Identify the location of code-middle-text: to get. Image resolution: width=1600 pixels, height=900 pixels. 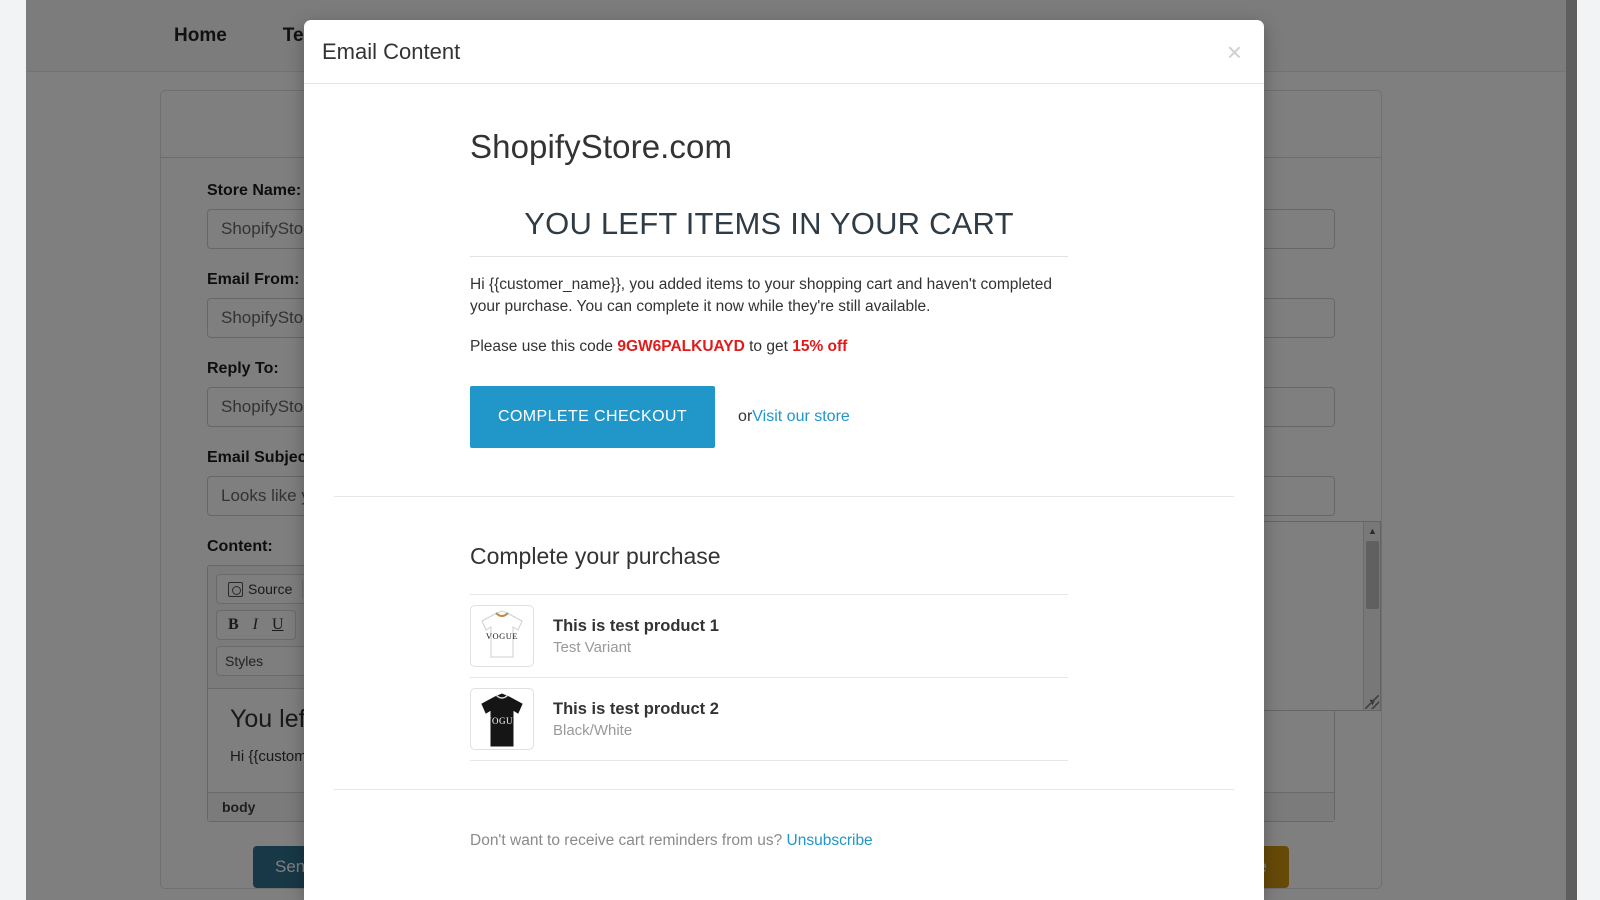
(768, 346).